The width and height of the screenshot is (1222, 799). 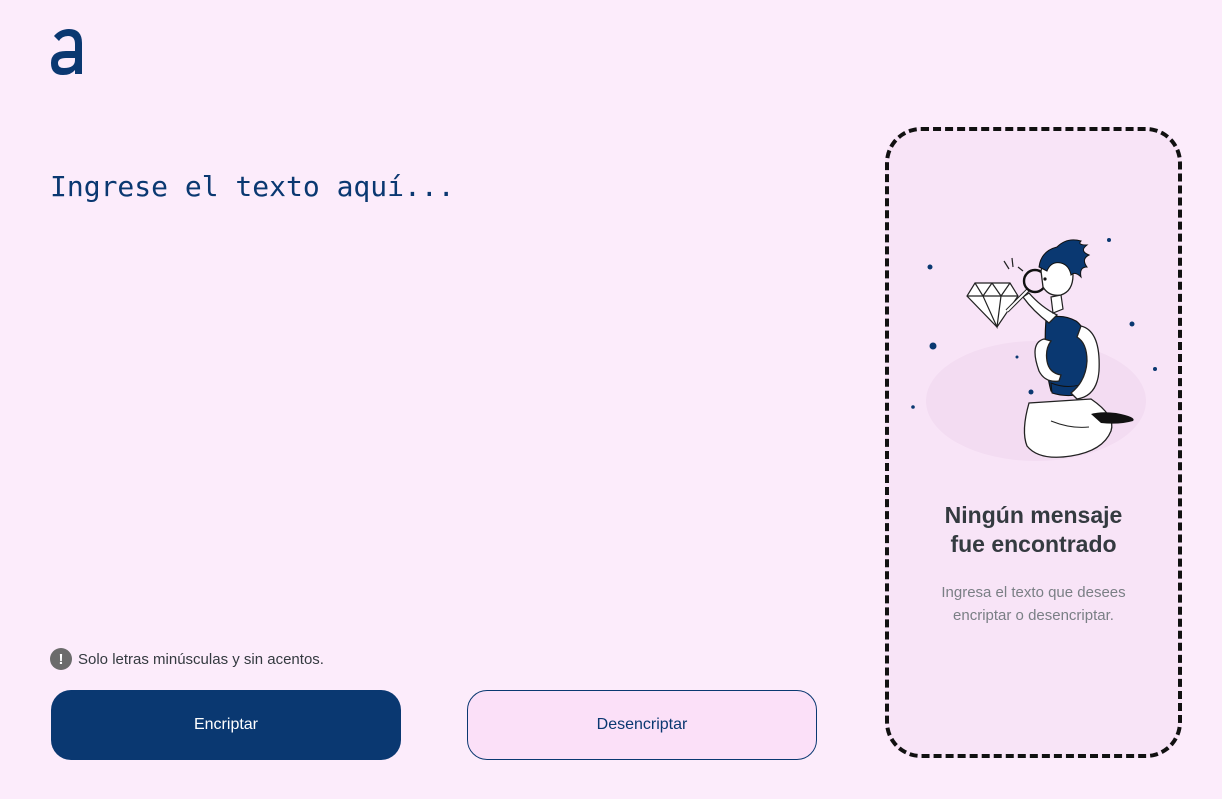 I want to click on decrypt-button: Desencriptar, so click(x=642, y=725).